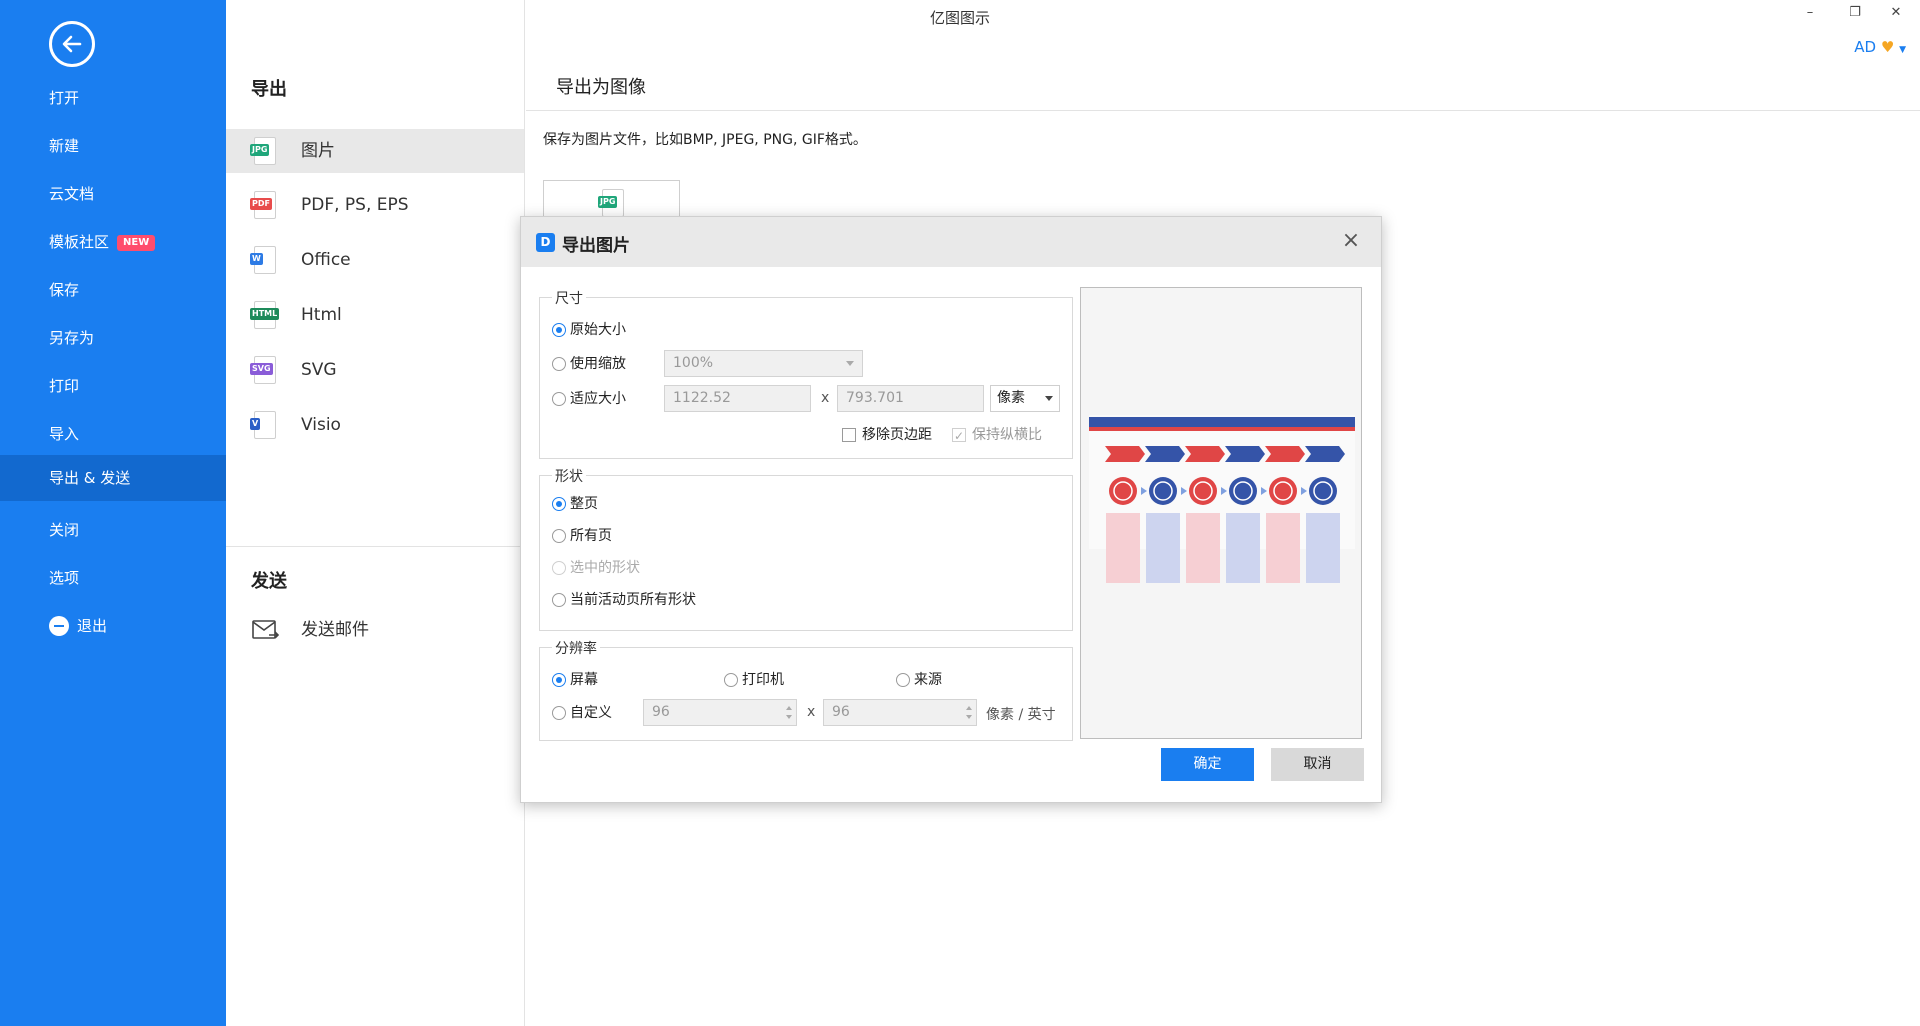 This screenshot has width=1920, height=1026. What do you see at coordinates (264, 425) in the screenshot?
I see `visio-file-icon: V` at bounding box center [264, 425].